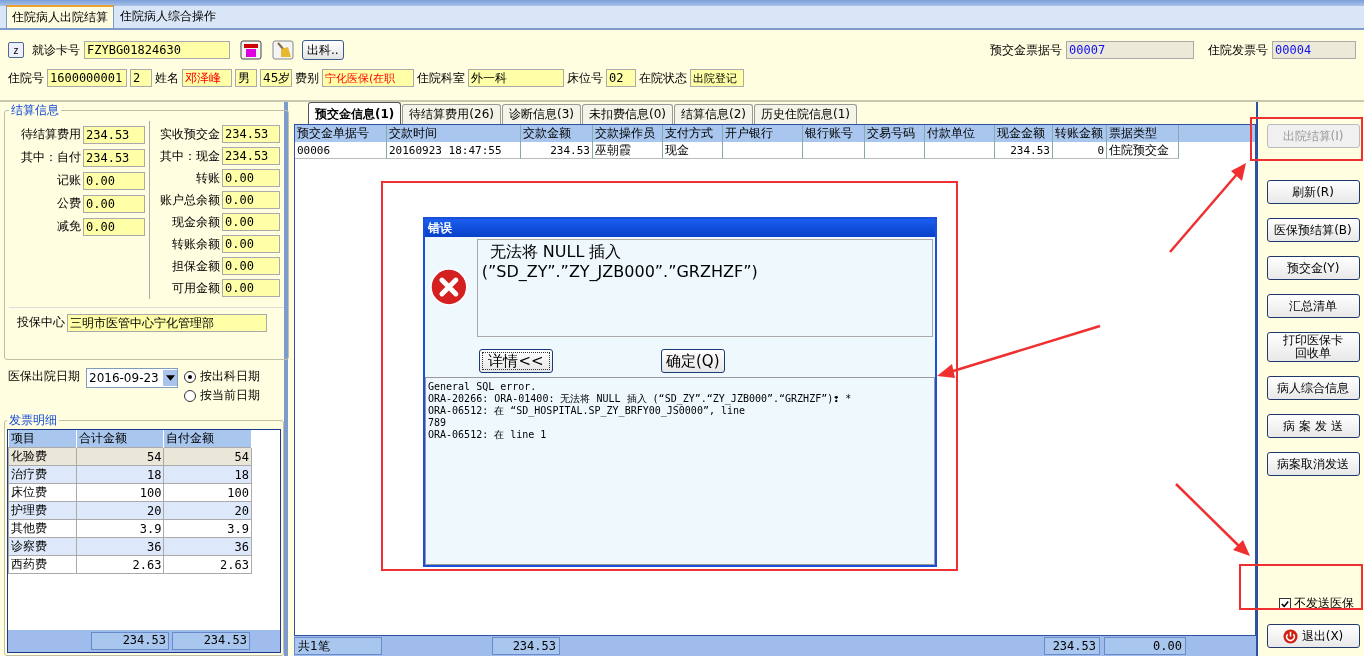 The width and height of the screenshot is (1364, 656). Describe the element at coordinates (42, 439) in the screenshot. I see `column-header: 项目` at that location.